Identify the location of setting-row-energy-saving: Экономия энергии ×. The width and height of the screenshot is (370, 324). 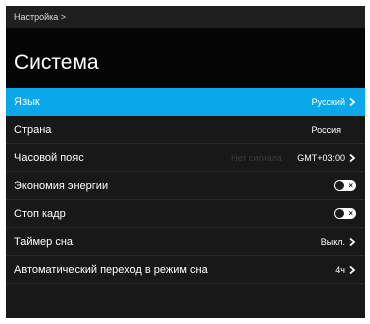
(185, 186).